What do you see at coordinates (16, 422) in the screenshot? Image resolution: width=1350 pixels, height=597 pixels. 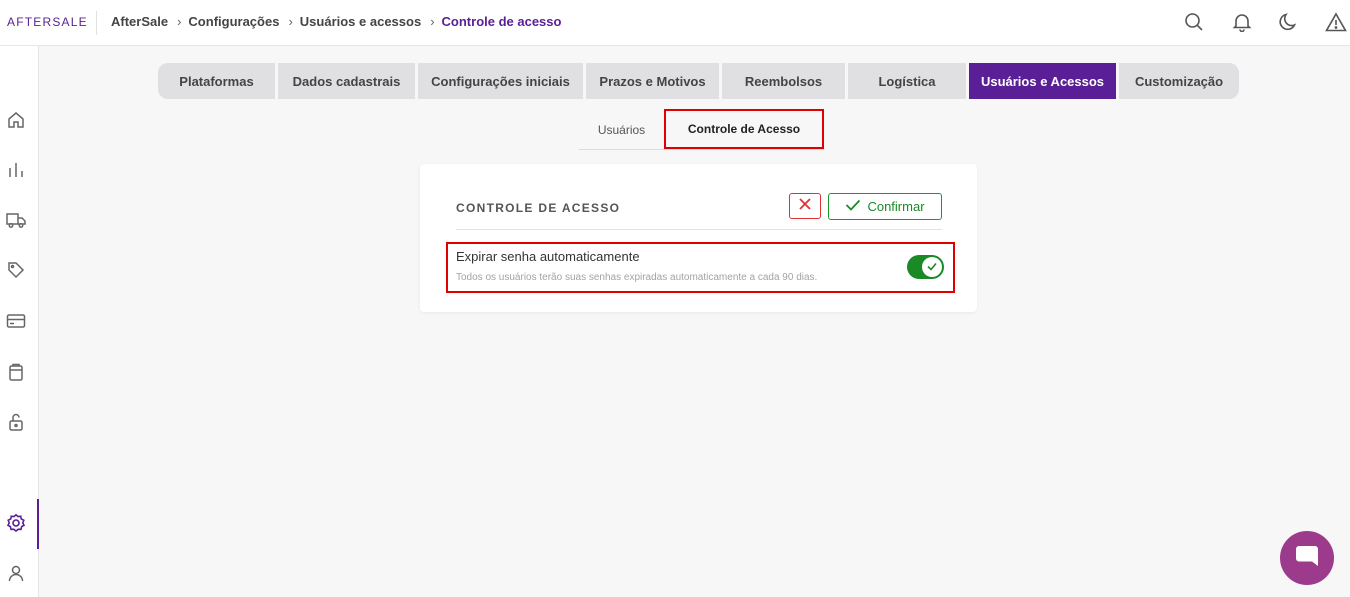 I see `lock-icon` at bounding box center [16, 422].